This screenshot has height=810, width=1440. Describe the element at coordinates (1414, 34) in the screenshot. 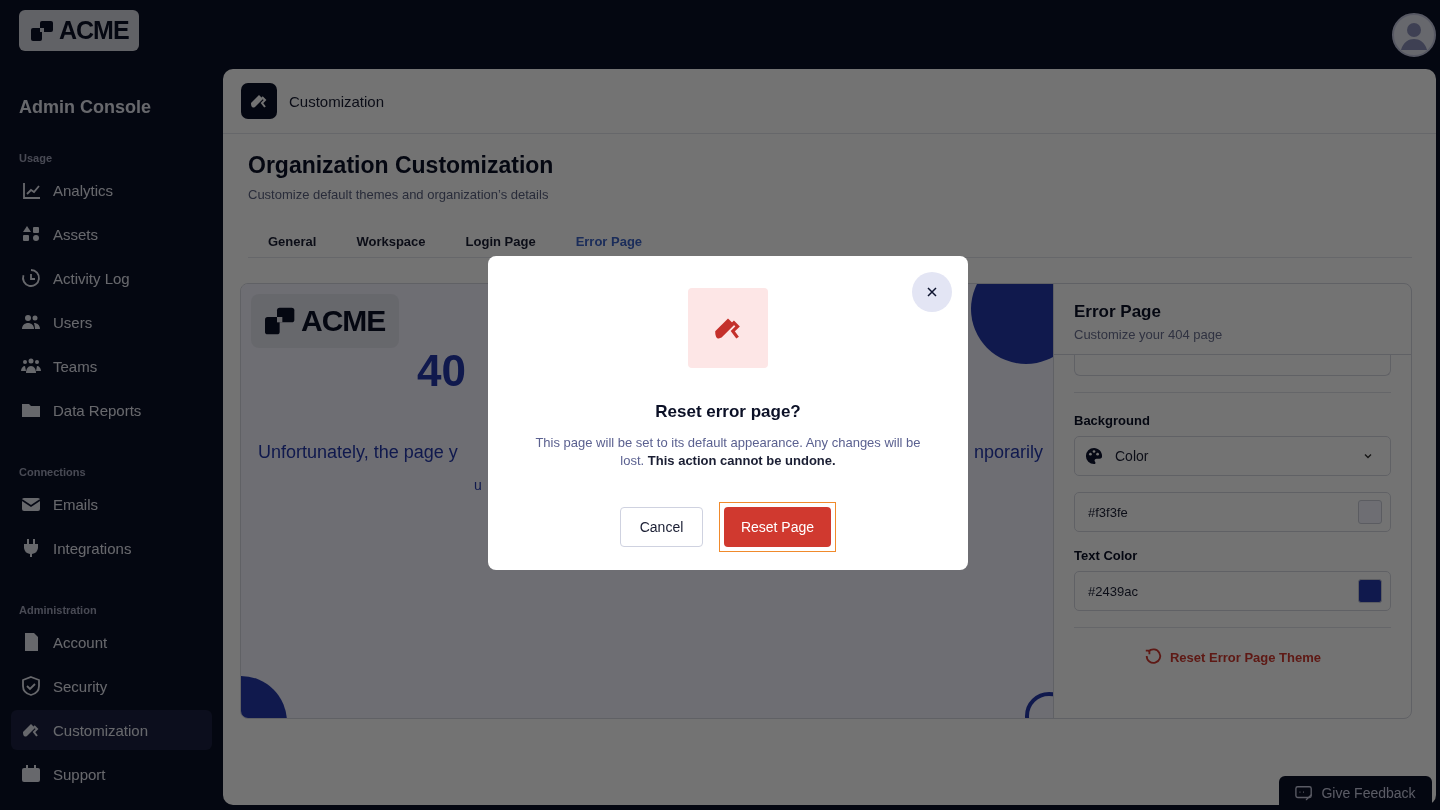

I see `avatar` at that location.